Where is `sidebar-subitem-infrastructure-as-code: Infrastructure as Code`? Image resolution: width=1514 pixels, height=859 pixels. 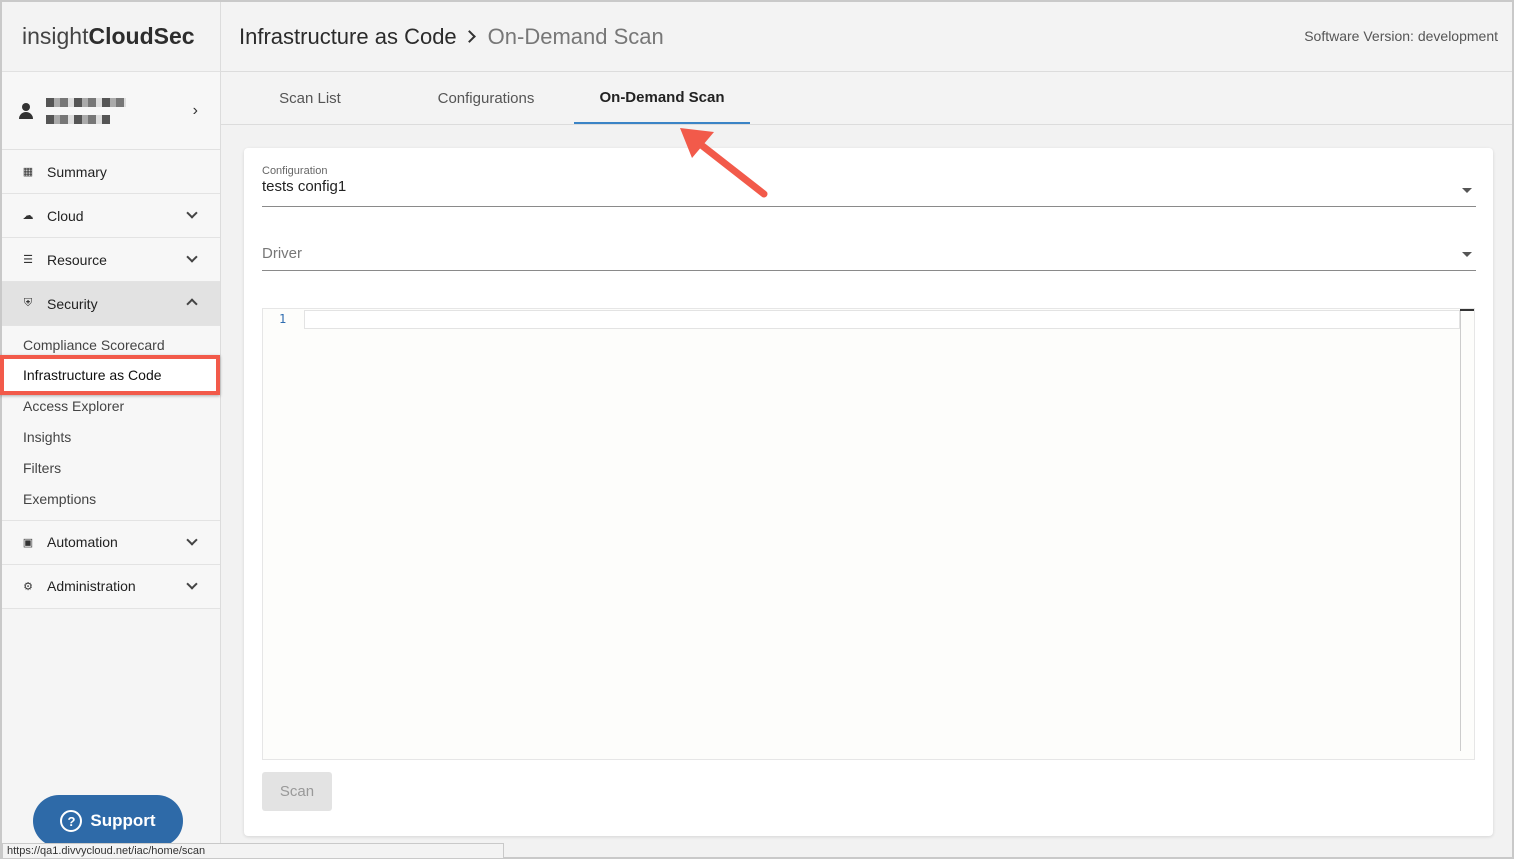 sidebar-subitem-infrastructure-as-code: Infrastructure as Code is located at coordinates (110, 374).